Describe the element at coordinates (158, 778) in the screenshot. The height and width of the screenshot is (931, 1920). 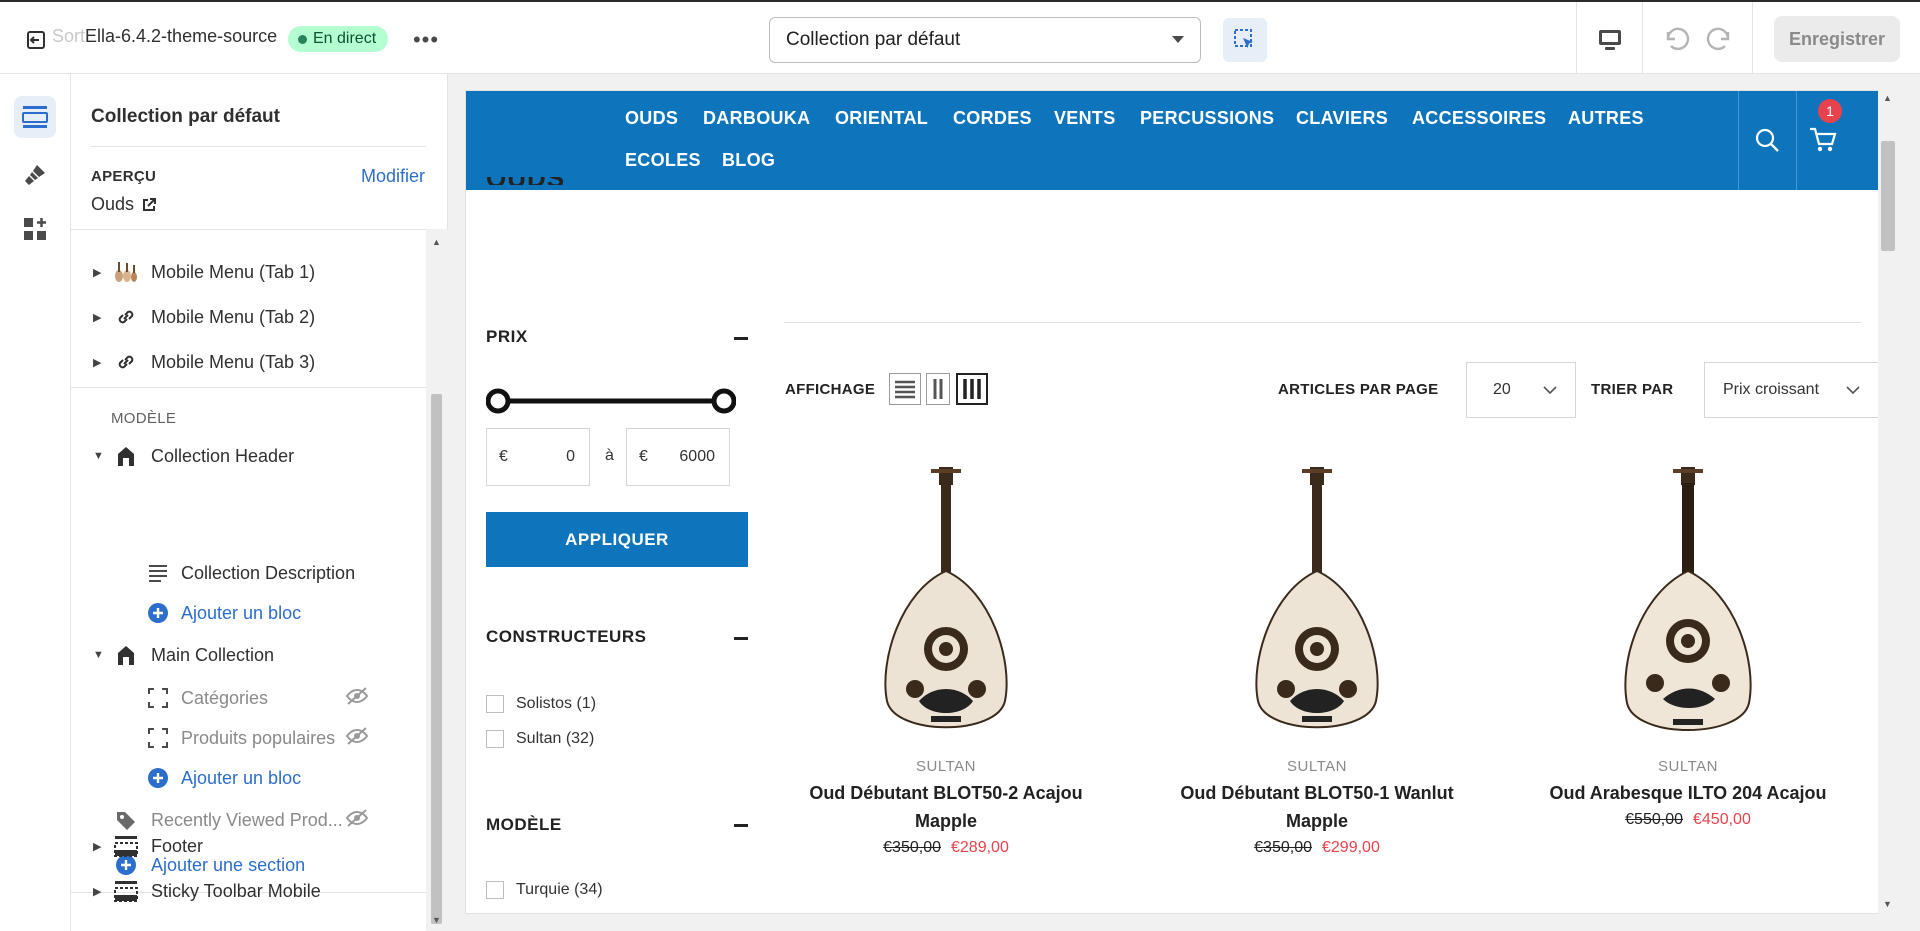
I see `add-circle-icon` at that location.